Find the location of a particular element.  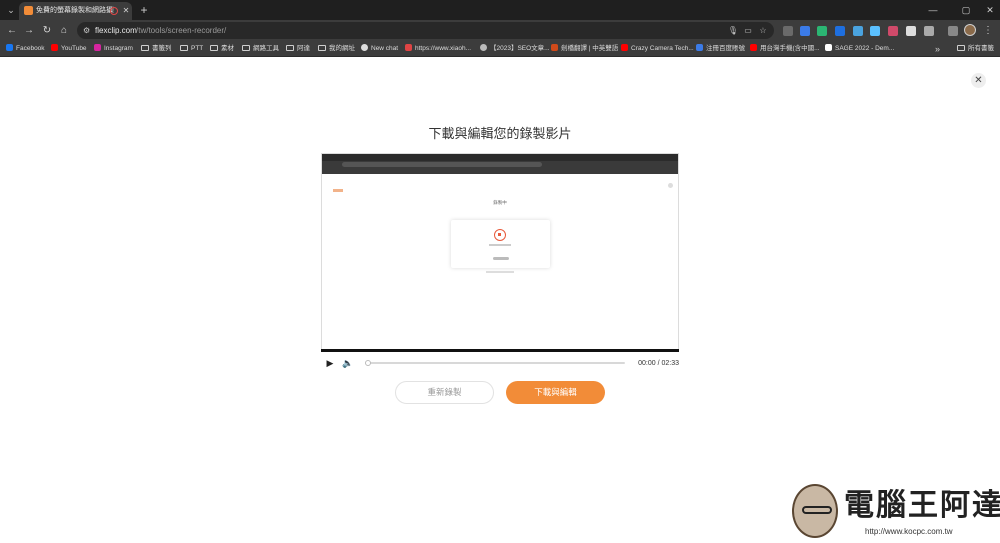

preview-recording-card is located at coordinates (500, 244).